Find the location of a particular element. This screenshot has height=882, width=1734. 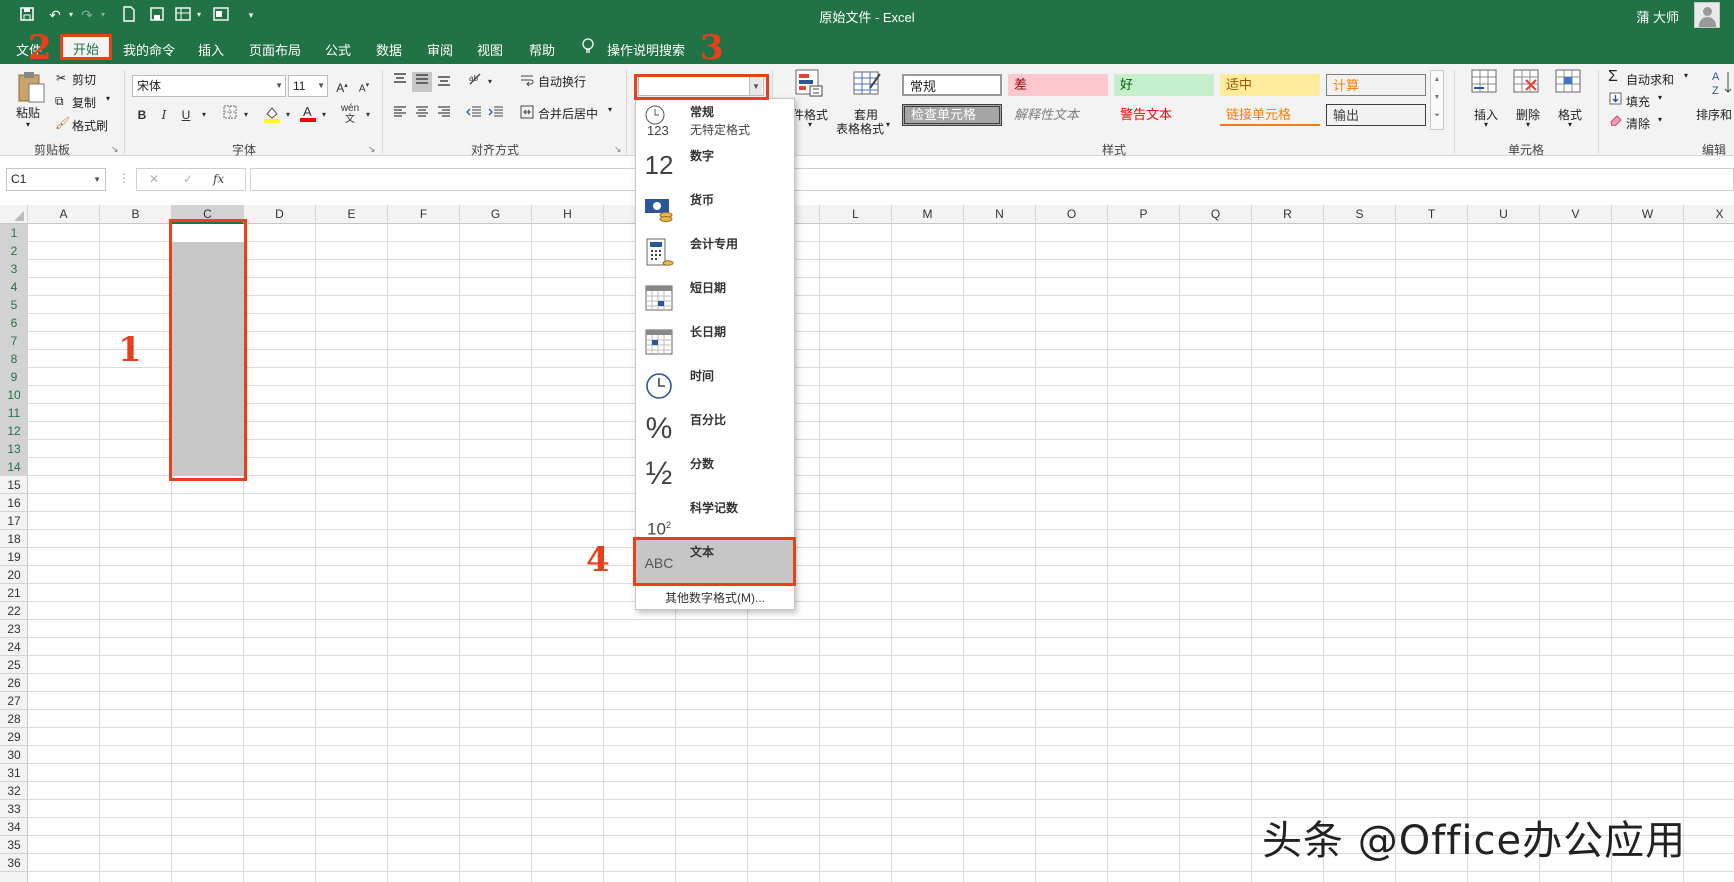

row-header: 35 is located at coordinates (14, 845).